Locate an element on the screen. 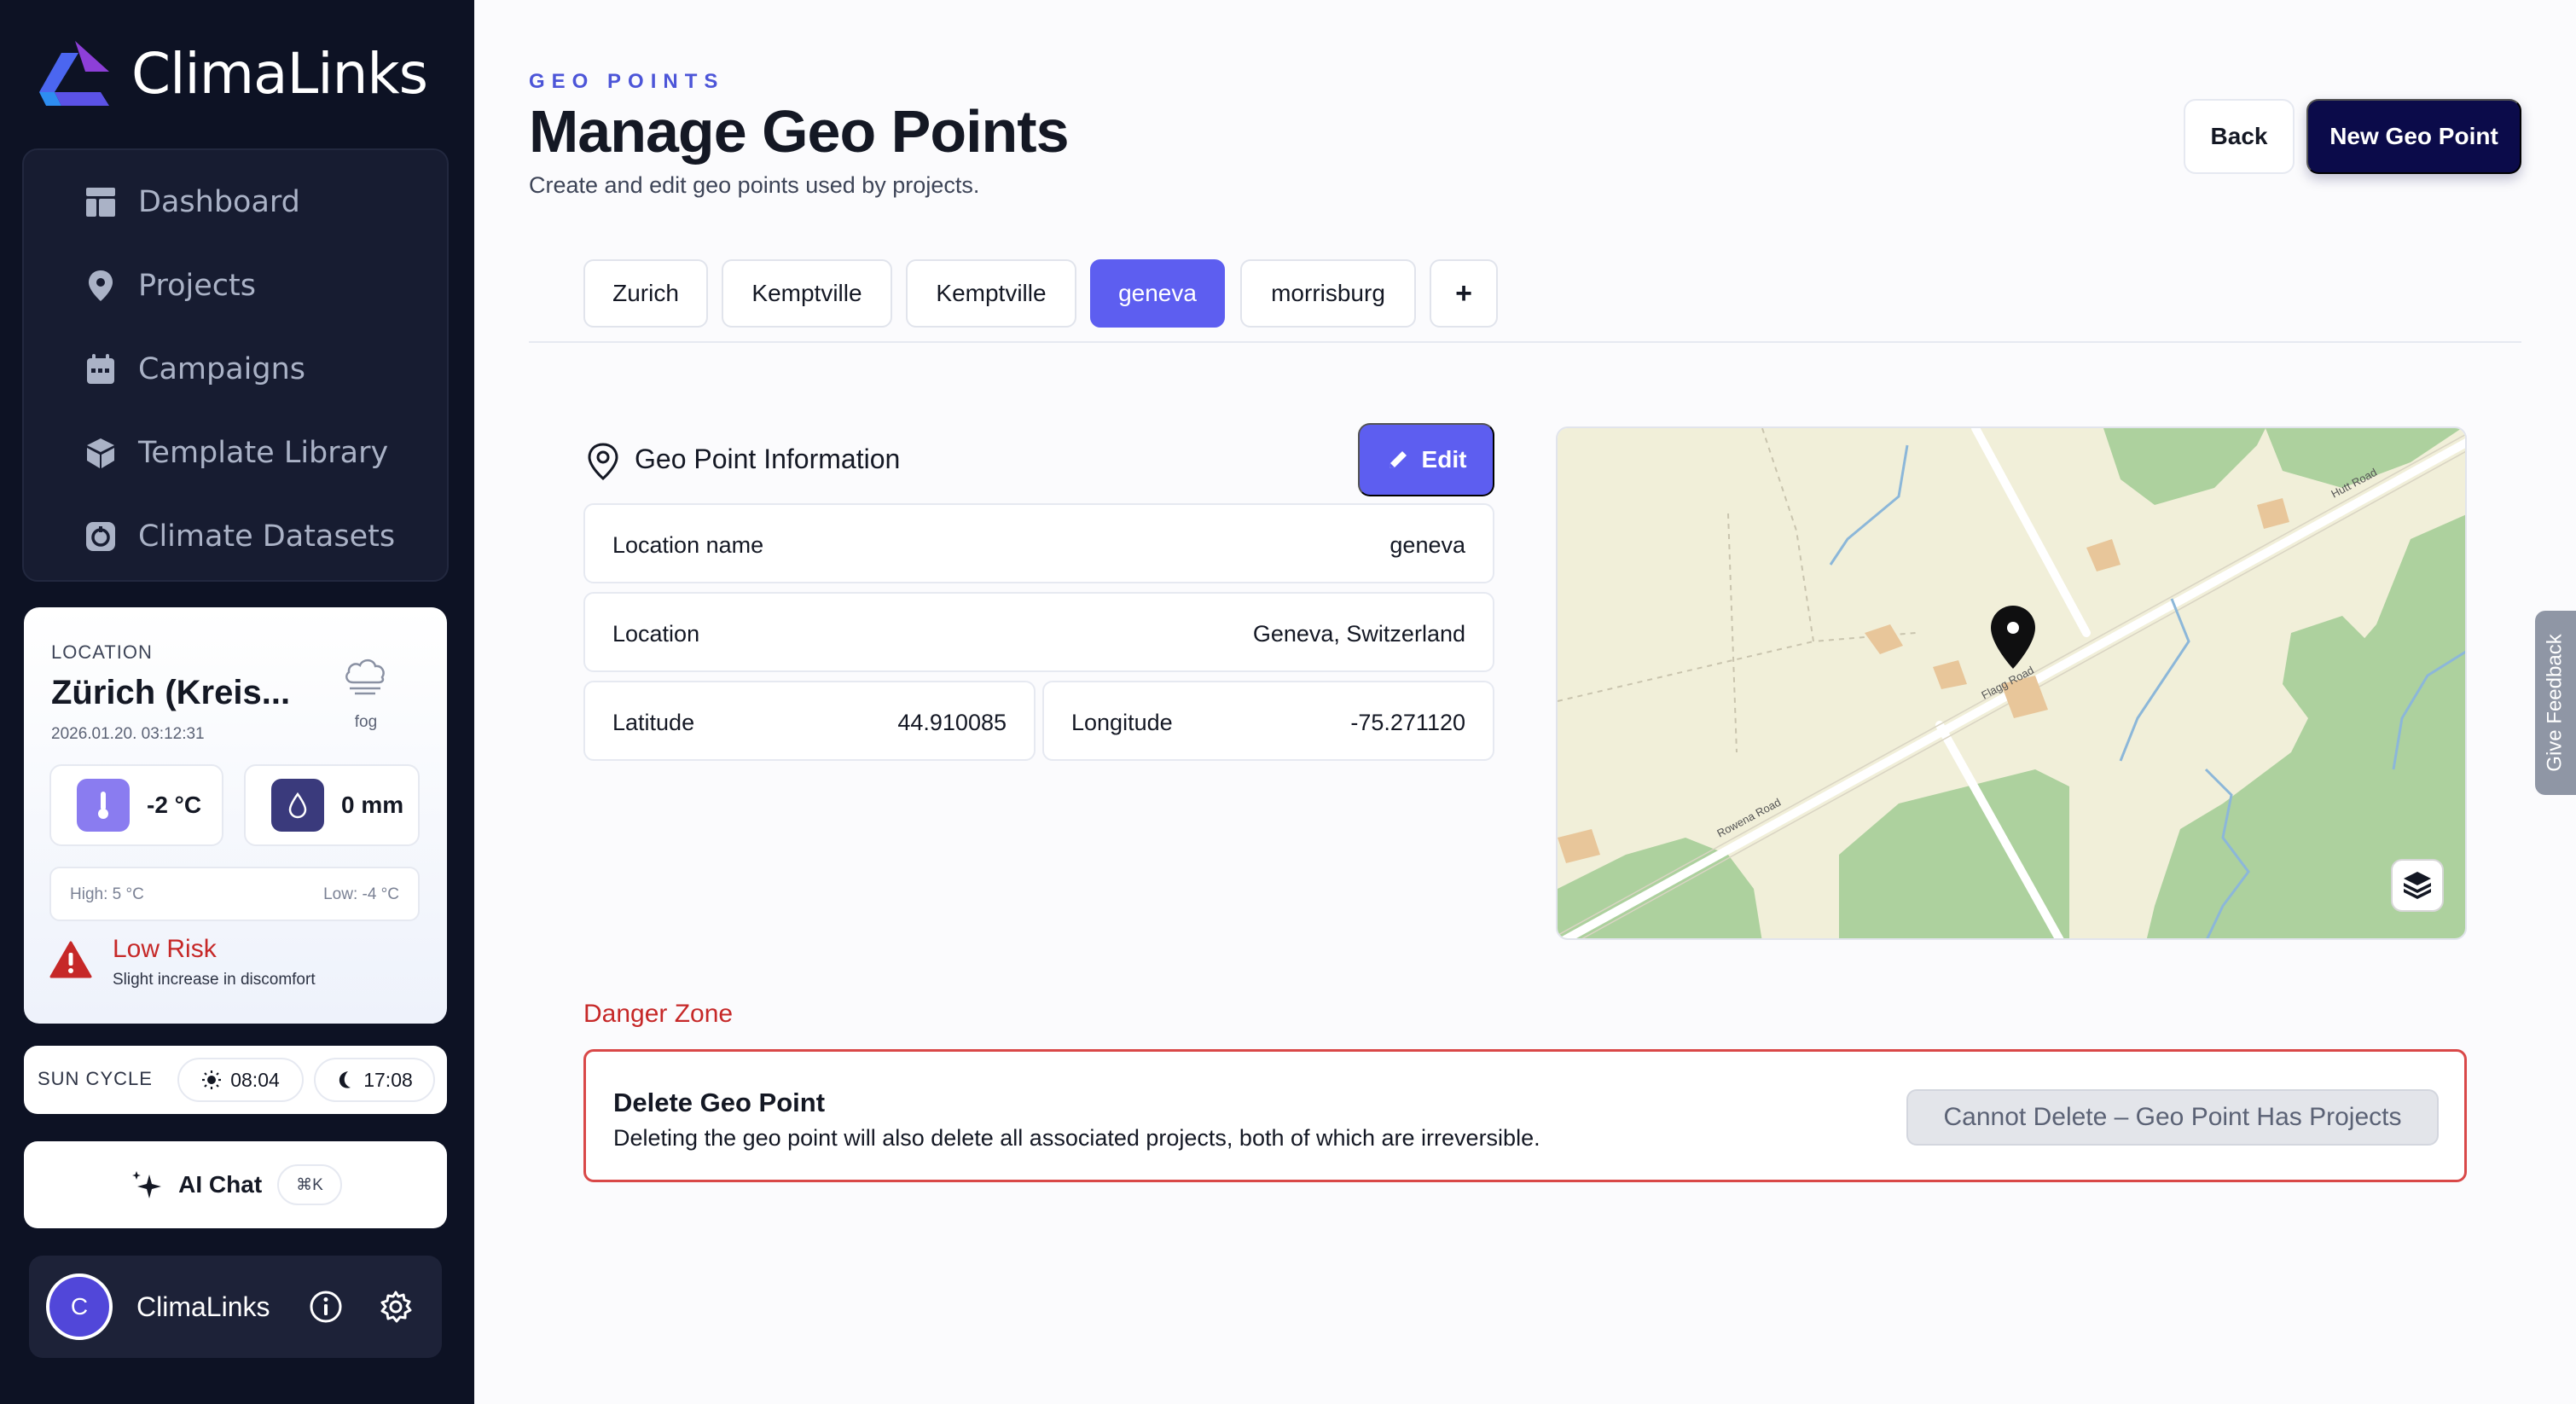 The height and width of the screenshot is (1404, 2576). give-feedback-label: Give Feedback is located at coordinates (2555, 703).